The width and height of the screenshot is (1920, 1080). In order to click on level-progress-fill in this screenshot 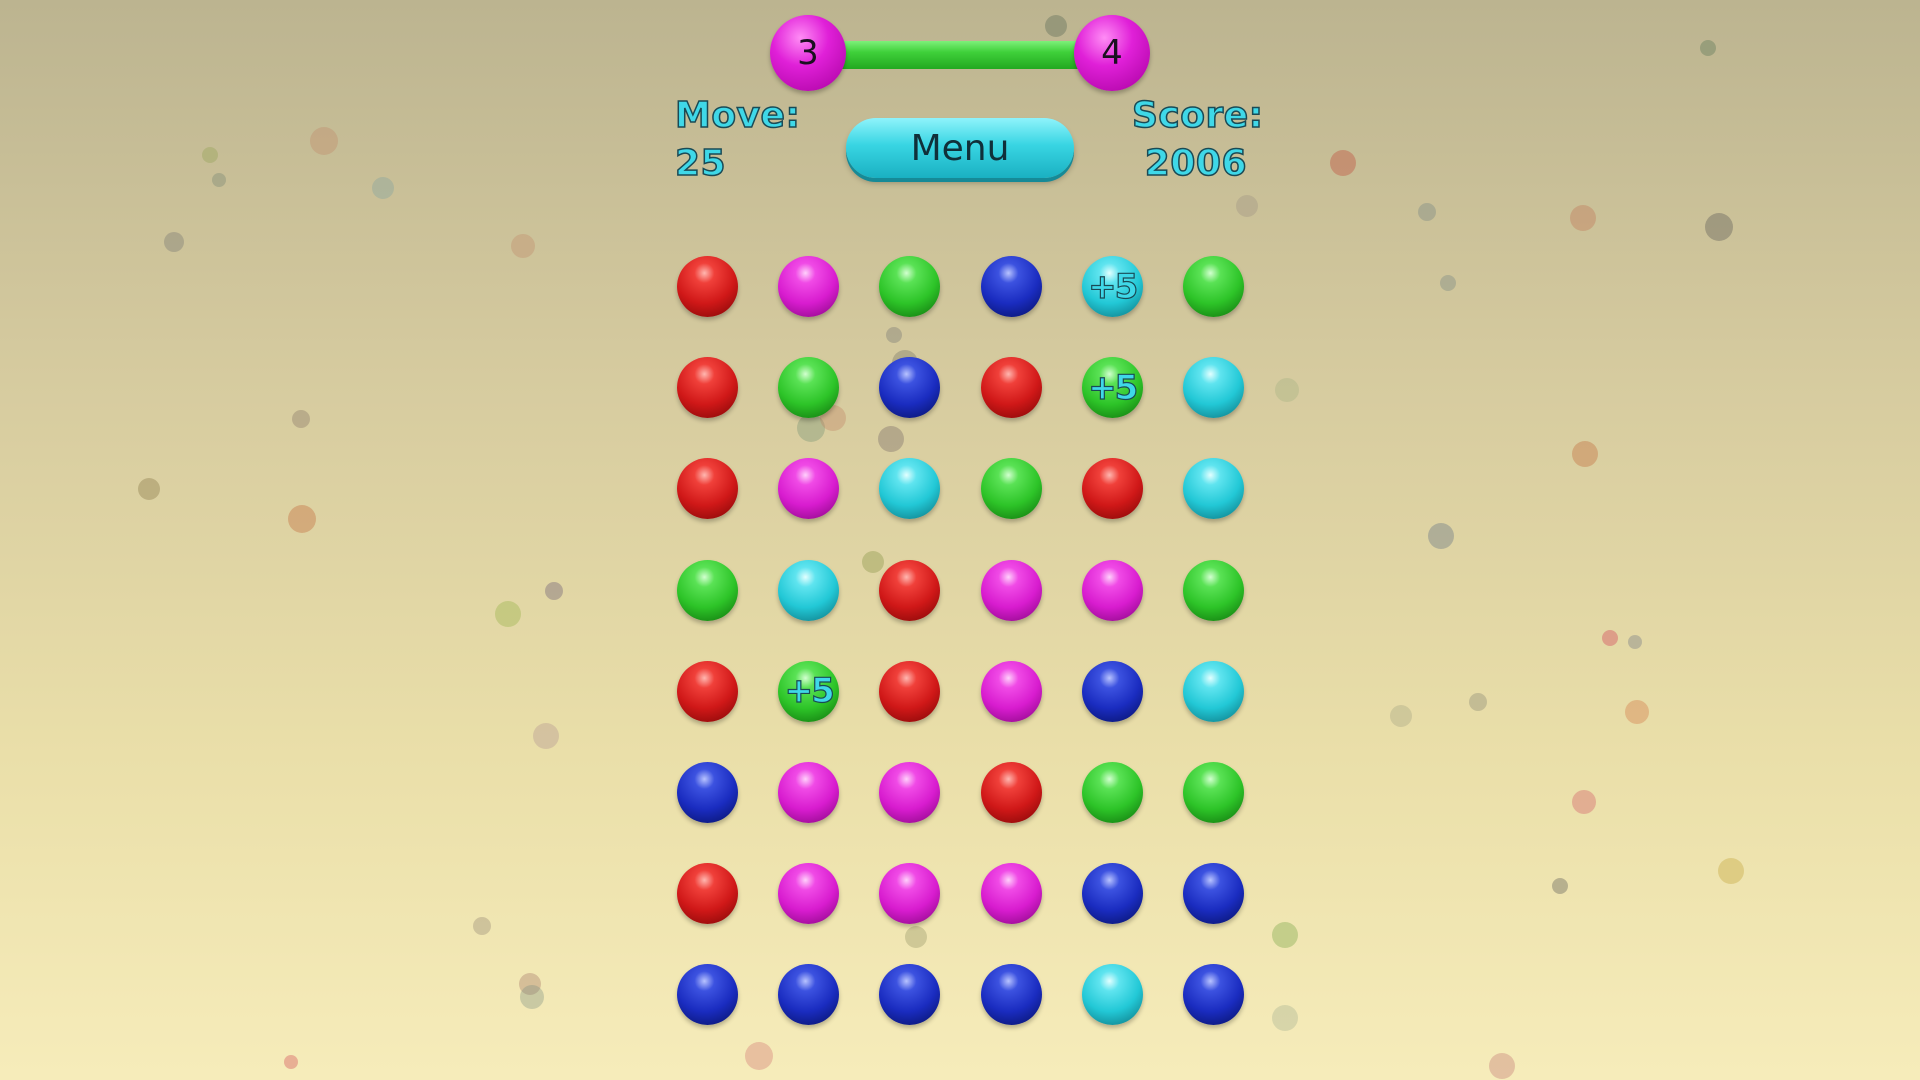, I will do `click(960, 55)`.